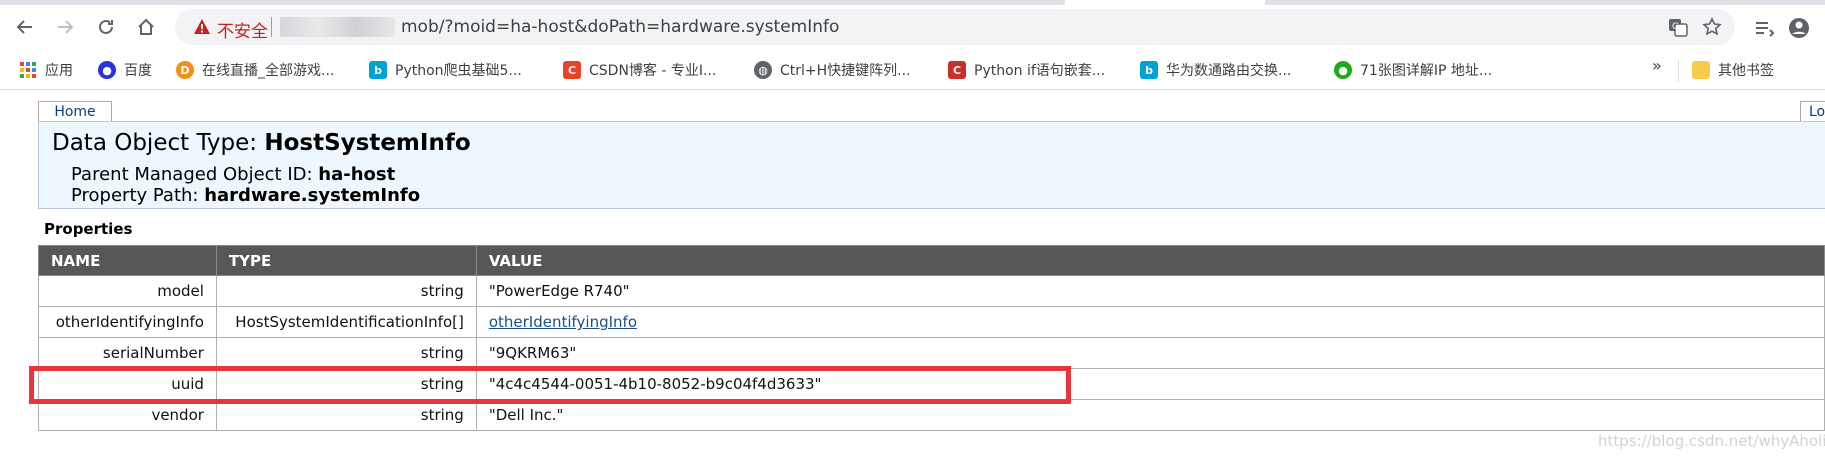 The width and height of the screenshot is (1825, 459). What do you see at coordinates (1711, 441) in the screenshot?
I see `watermark: https://blog.csdn.net/whyAholic` at bounding box center [1711, 441].